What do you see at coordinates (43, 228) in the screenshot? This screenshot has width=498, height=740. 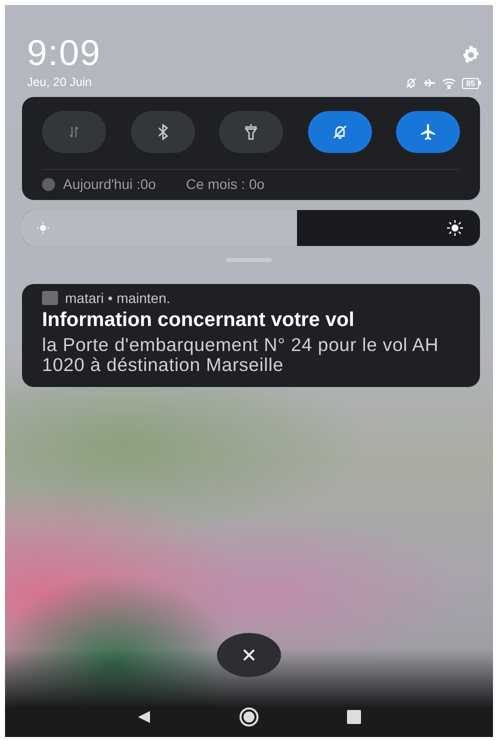 I see `low-brightness-icon` at bounding box center [43, 228].